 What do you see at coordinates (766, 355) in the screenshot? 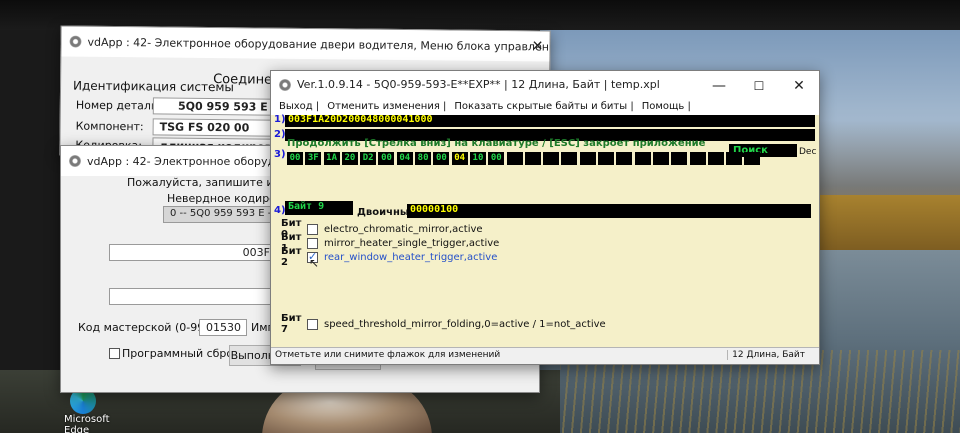
I see `status-length: 12 Длина, Байт` at bounding box center [766, 355].